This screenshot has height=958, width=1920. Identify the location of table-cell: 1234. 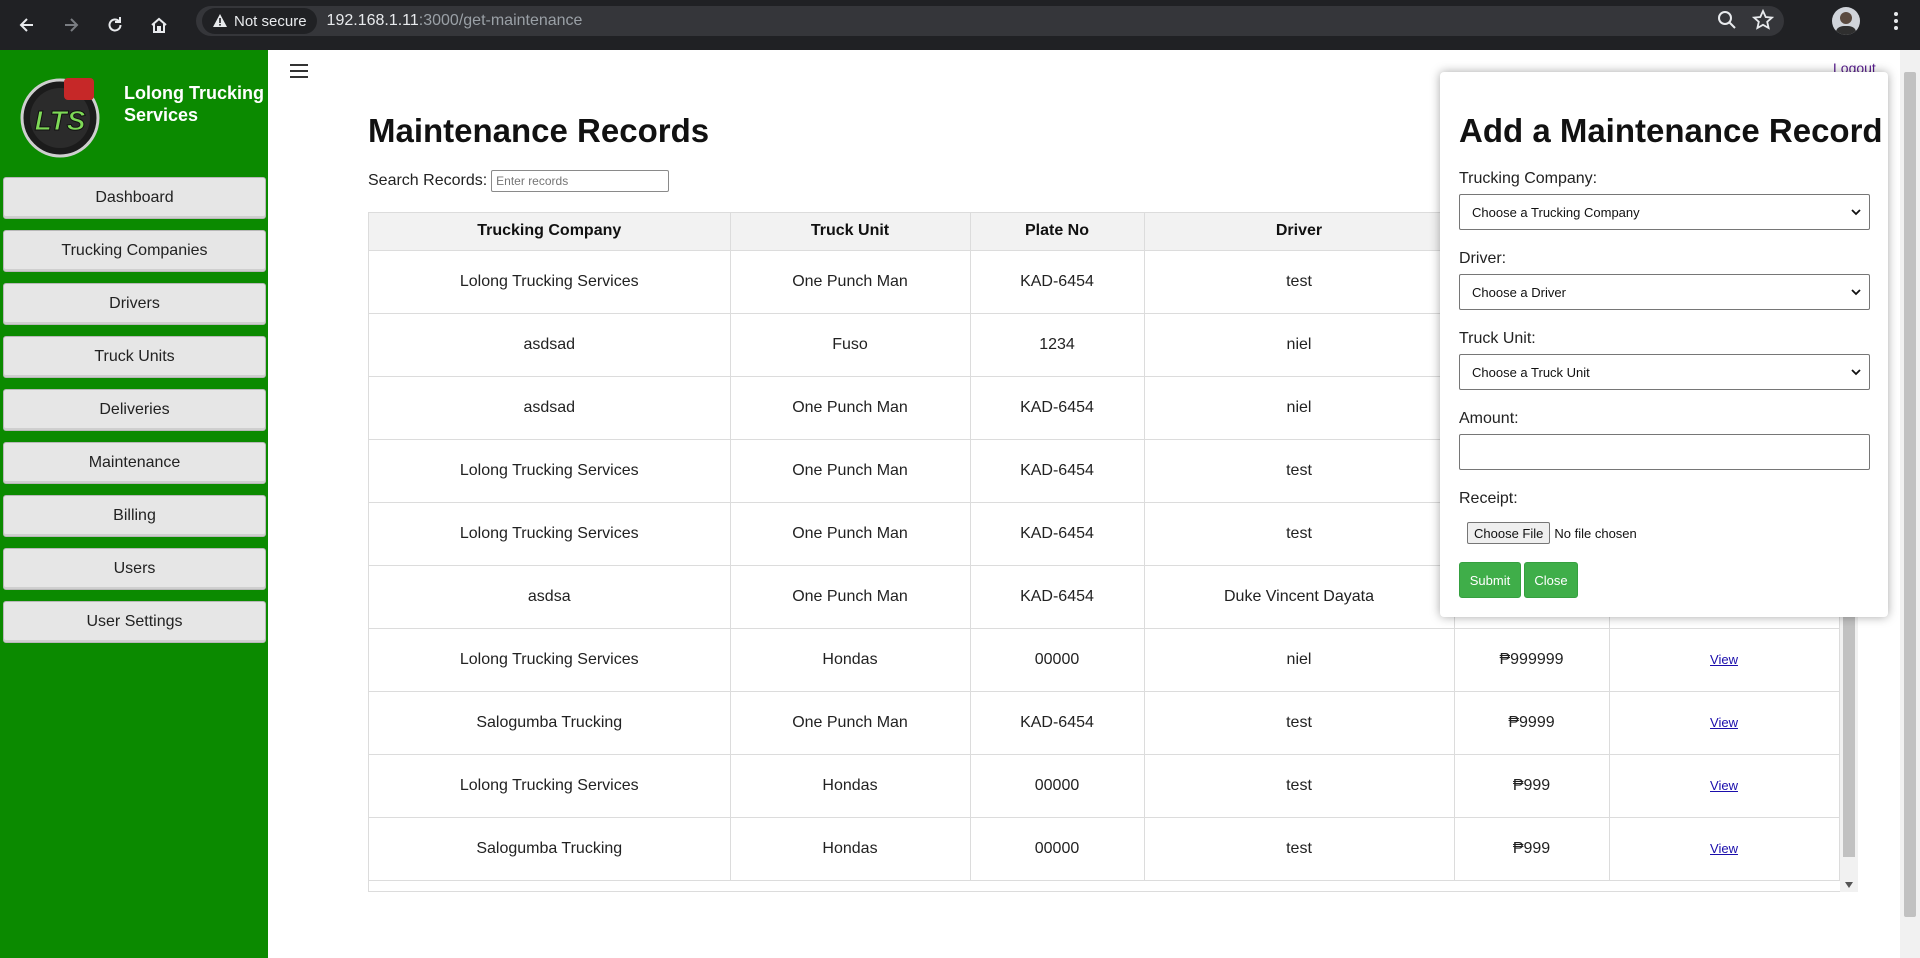
(1057, 345).